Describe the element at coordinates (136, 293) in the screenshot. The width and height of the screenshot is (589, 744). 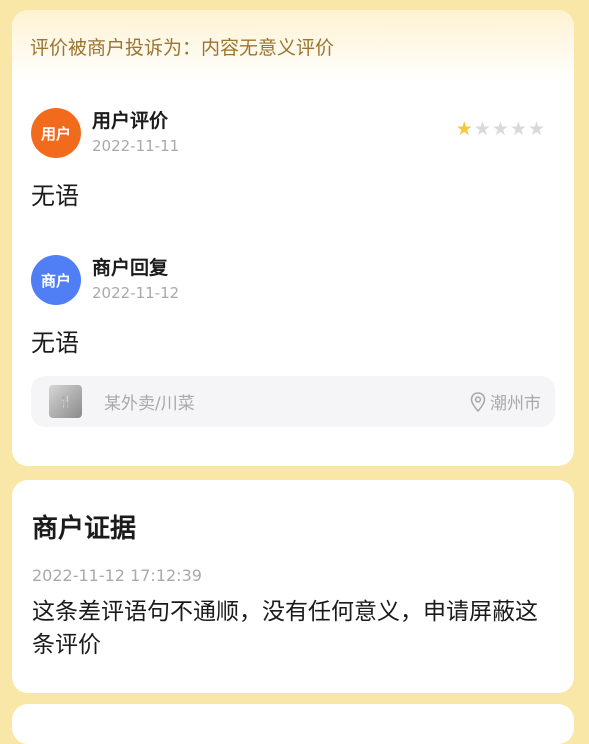
I see `merchant-reply-date: 2022-11-12` at that location.